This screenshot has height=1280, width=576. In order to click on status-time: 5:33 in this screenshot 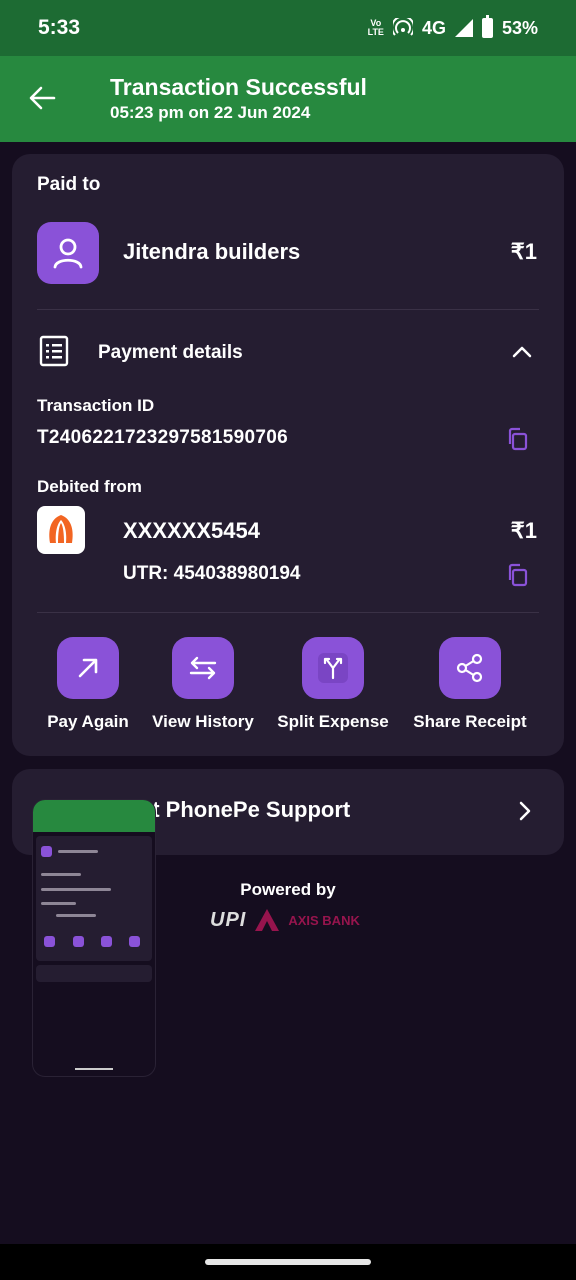, I will do `click(59, 27)`.